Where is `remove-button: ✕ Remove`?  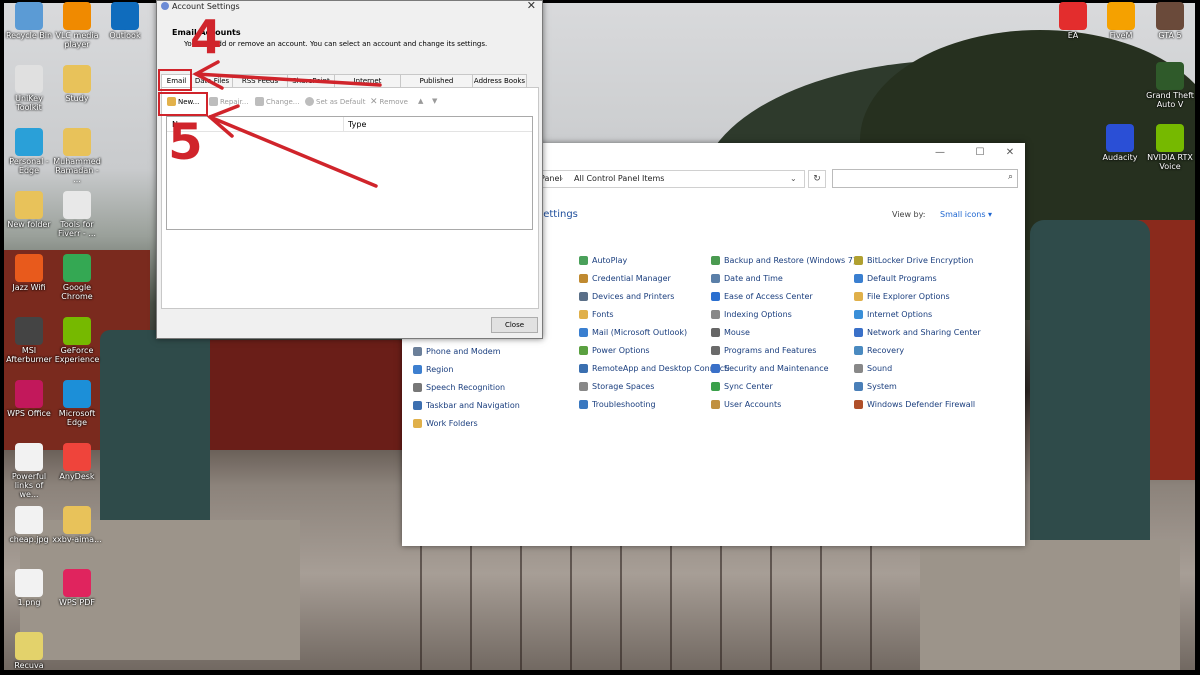
remove-button: ✕ Remove is located at coordinates (389, 102).